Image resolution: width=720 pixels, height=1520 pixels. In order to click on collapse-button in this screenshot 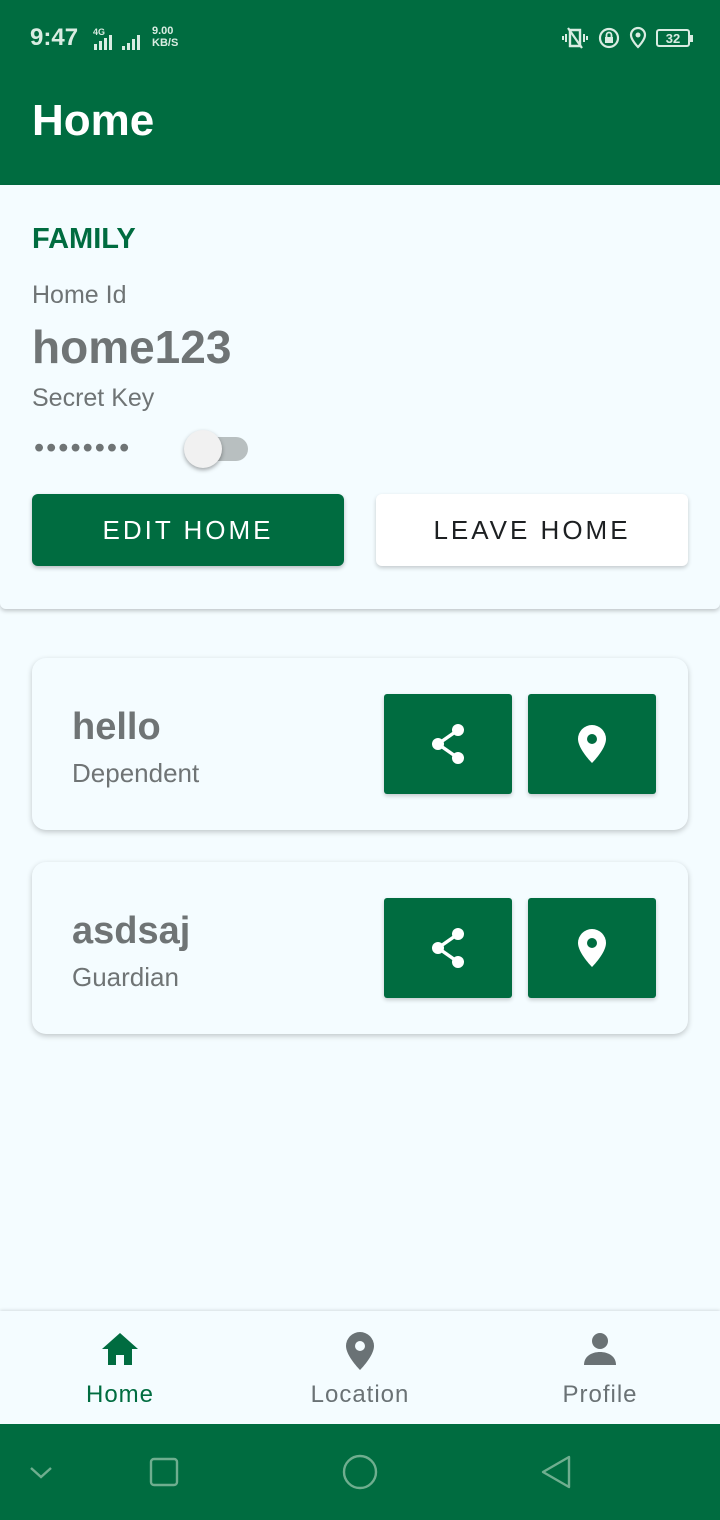, I will do `click(41, 1472)`.